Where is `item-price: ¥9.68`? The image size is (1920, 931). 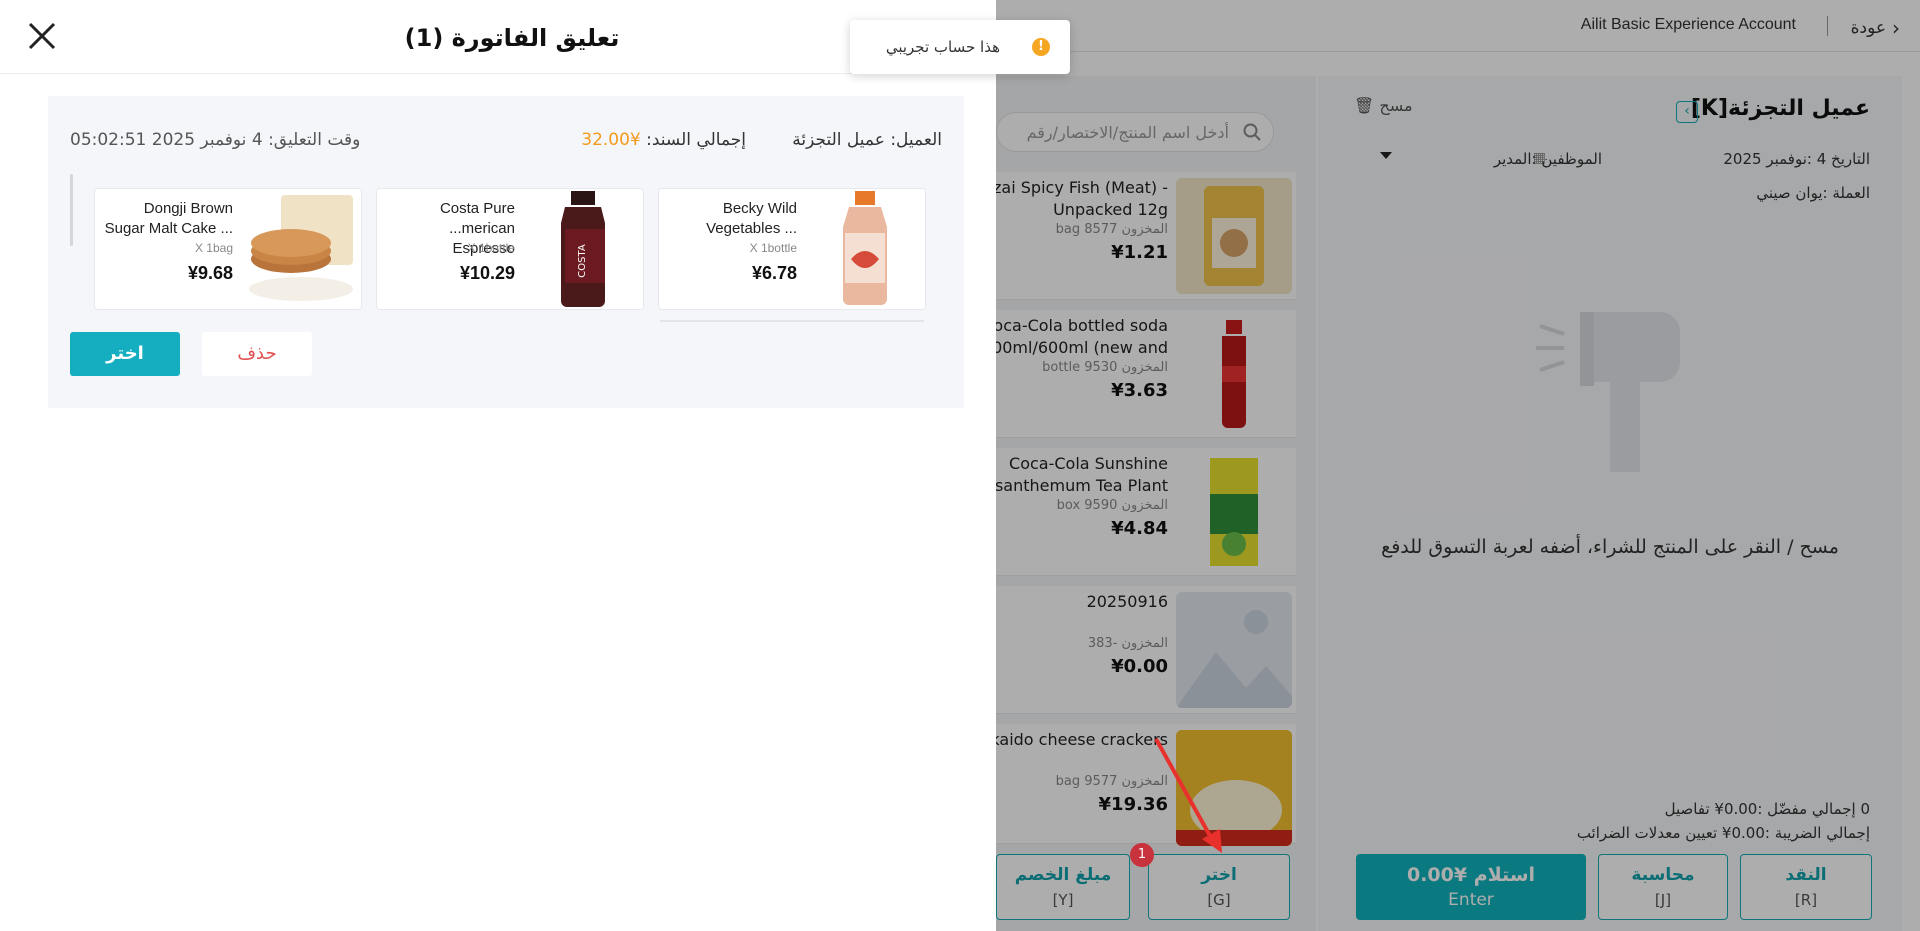
item-price: ¥9.68 is located at coordinates (210, 273).